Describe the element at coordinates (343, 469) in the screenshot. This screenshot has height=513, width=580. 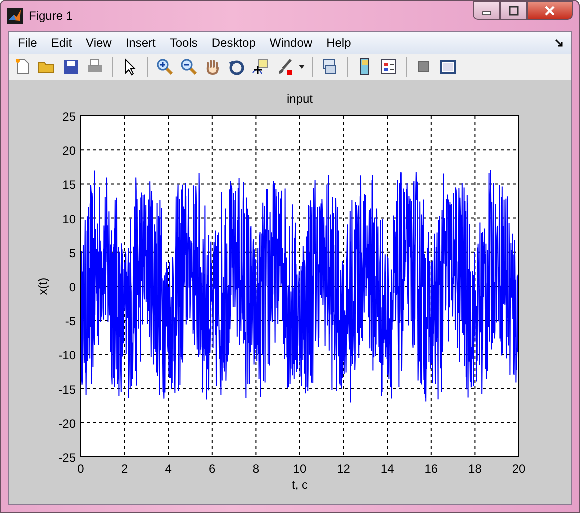
I see `x-tick-label: 12` at that location.